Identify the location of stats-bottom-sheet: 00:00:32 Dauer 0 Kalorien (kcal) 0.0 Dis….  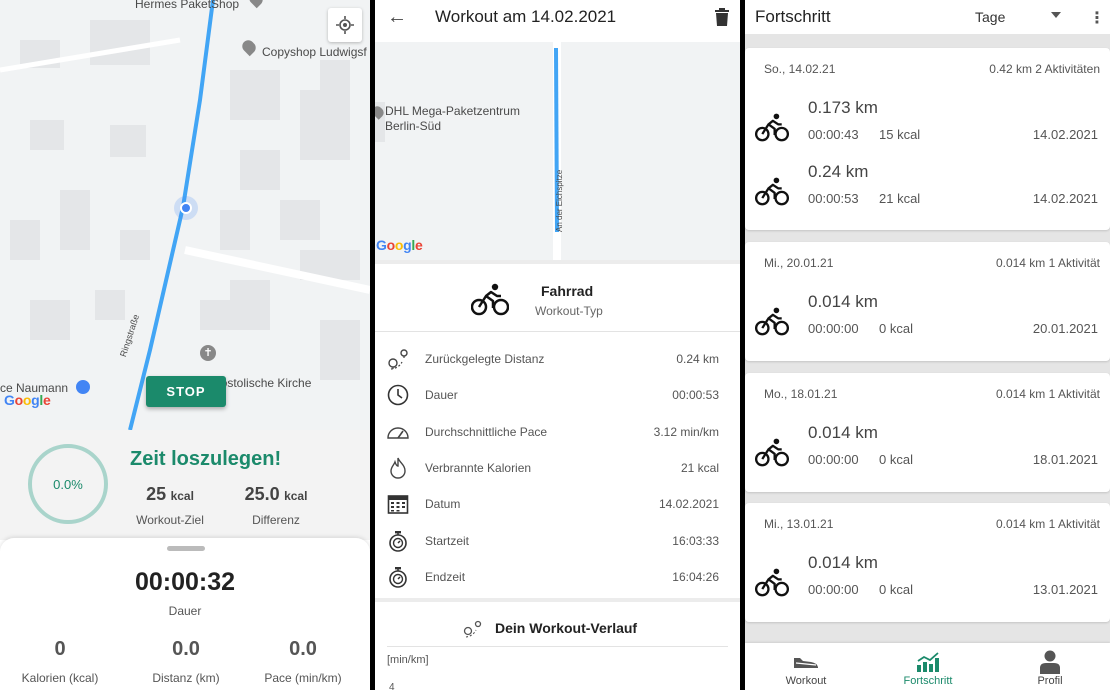
(185, 614).